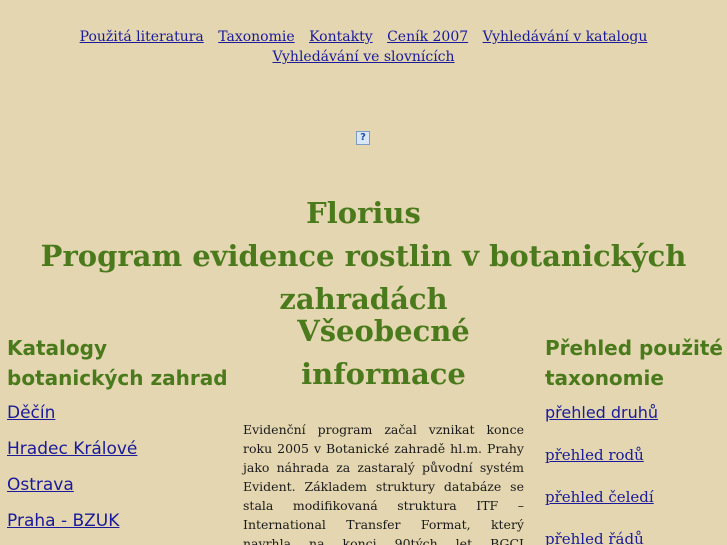 The image size is (727, 545). I want to click on broken-image-icon: ?, so click(363, 138).